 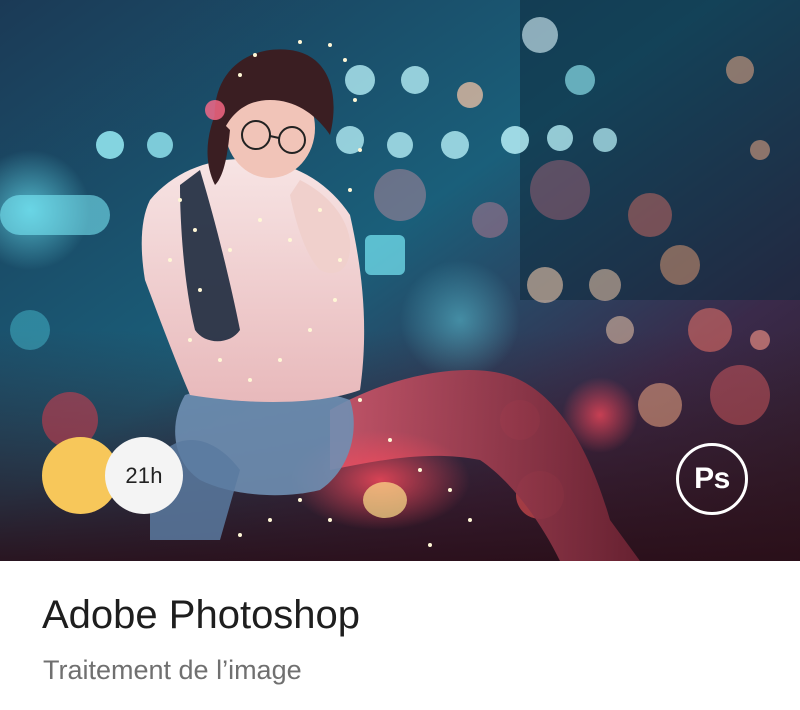 What do you see at coordinates (172, 670) in the screenshot?
I see `card-subtitle: Traitement de l’image` at bounding box center [172, 670].